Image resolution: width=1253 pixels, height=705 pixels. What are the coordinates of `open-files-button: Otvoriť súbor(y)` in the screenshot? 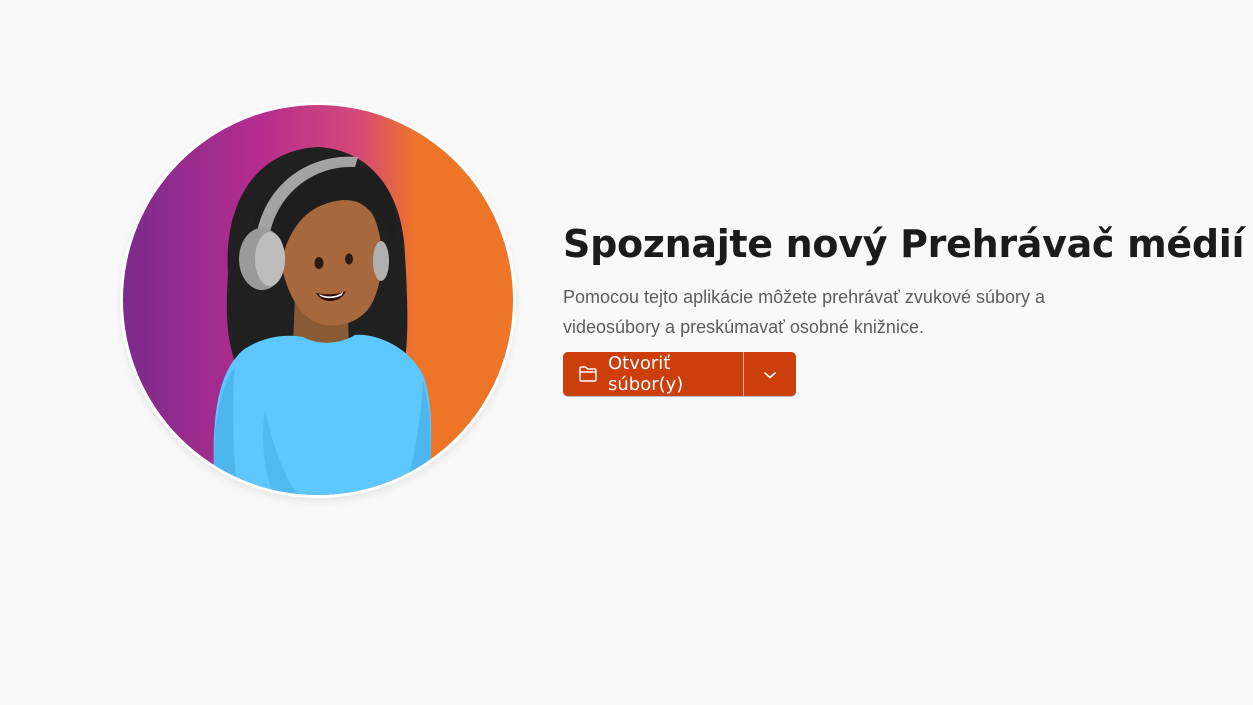 It's located at (653, 374).